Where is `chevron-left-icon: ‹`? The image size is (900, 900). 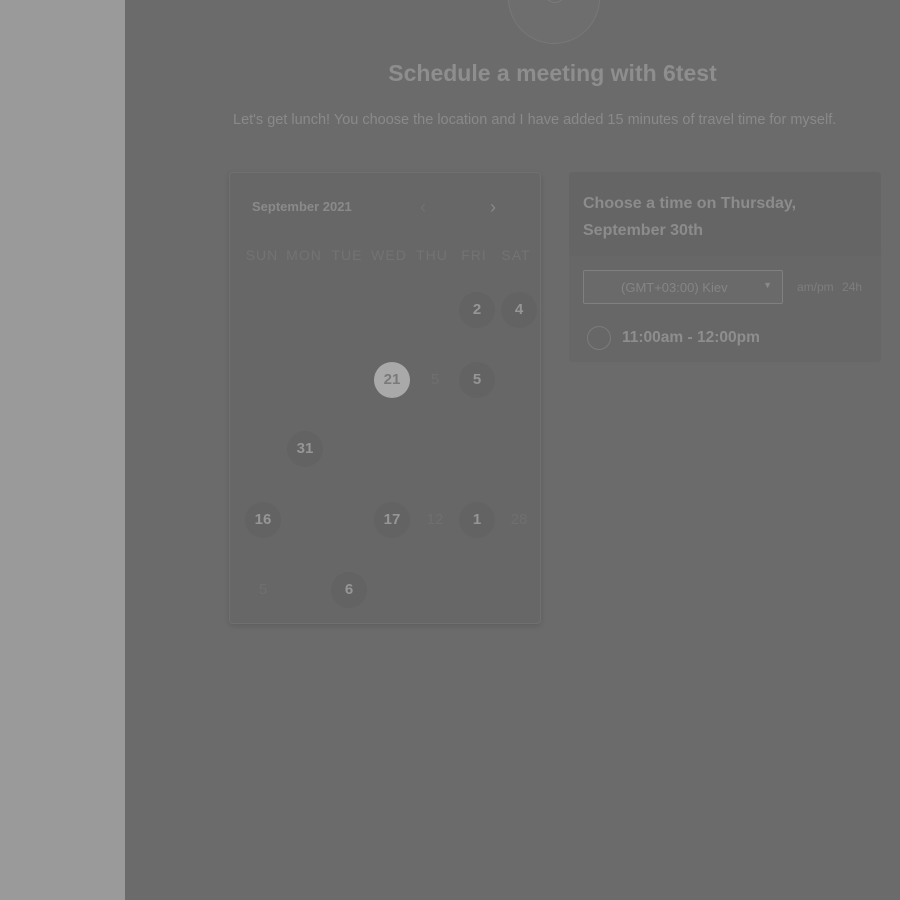
chevron-left-icon: ‹ is located at coordinates (423, 207).